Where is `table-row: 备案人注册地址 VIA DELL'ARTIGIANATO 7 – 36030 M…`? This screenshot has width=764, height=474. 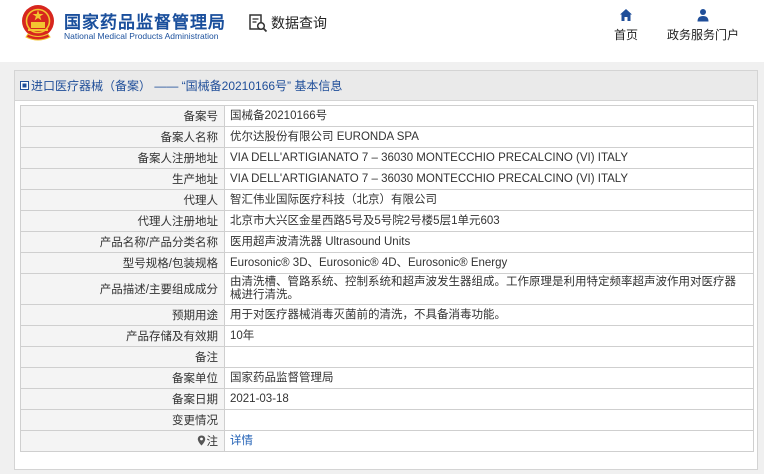
table-row: 备案人注册地址 VIA DELL'ARTIGIANATO 7 – 36030 M… is located at coordinates (387, 158).